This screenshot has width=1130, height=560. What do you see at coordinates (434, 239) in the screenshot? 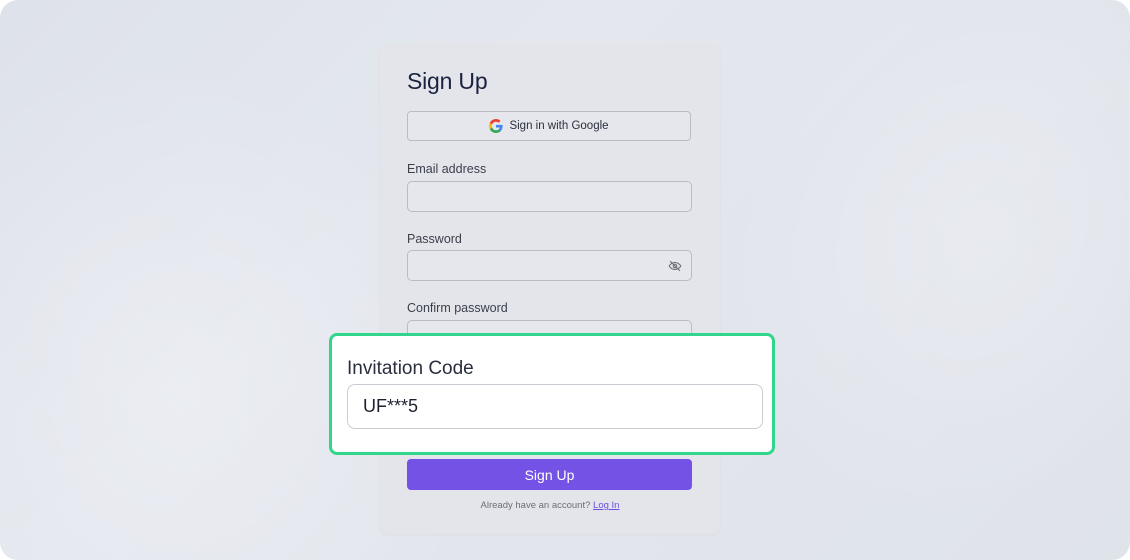
I see `password-label: Password` at bounding box center [434, 239].